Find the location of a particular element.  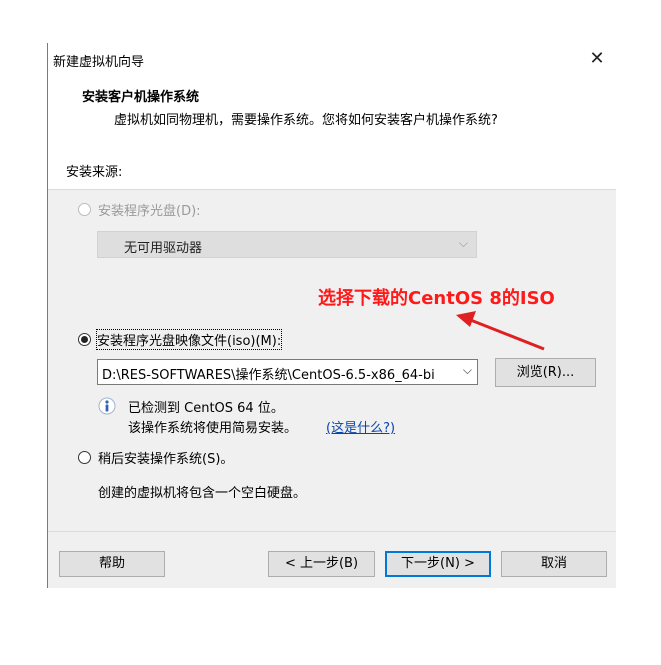

install-source-label: 安装来源: is located at coordinates (94, 172).